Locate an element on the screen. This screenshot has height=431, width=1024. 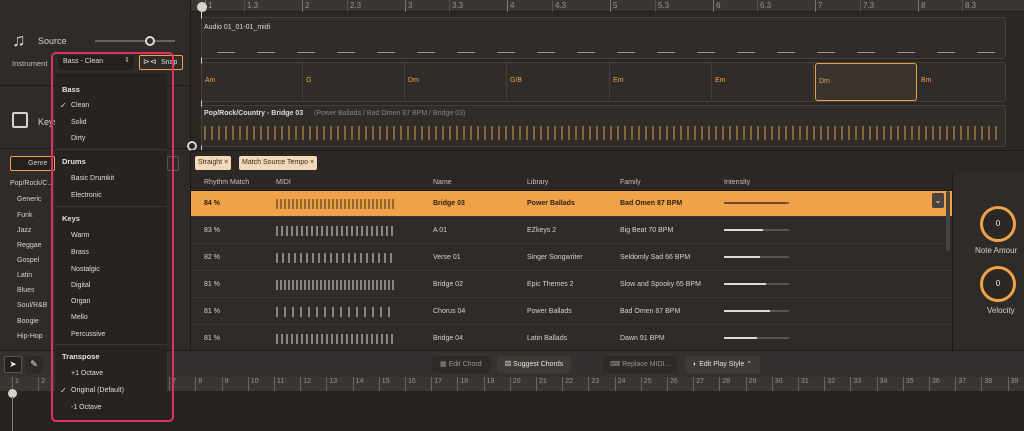
chevron-down-icon: ⌄ is located at coordinates (938, 200).